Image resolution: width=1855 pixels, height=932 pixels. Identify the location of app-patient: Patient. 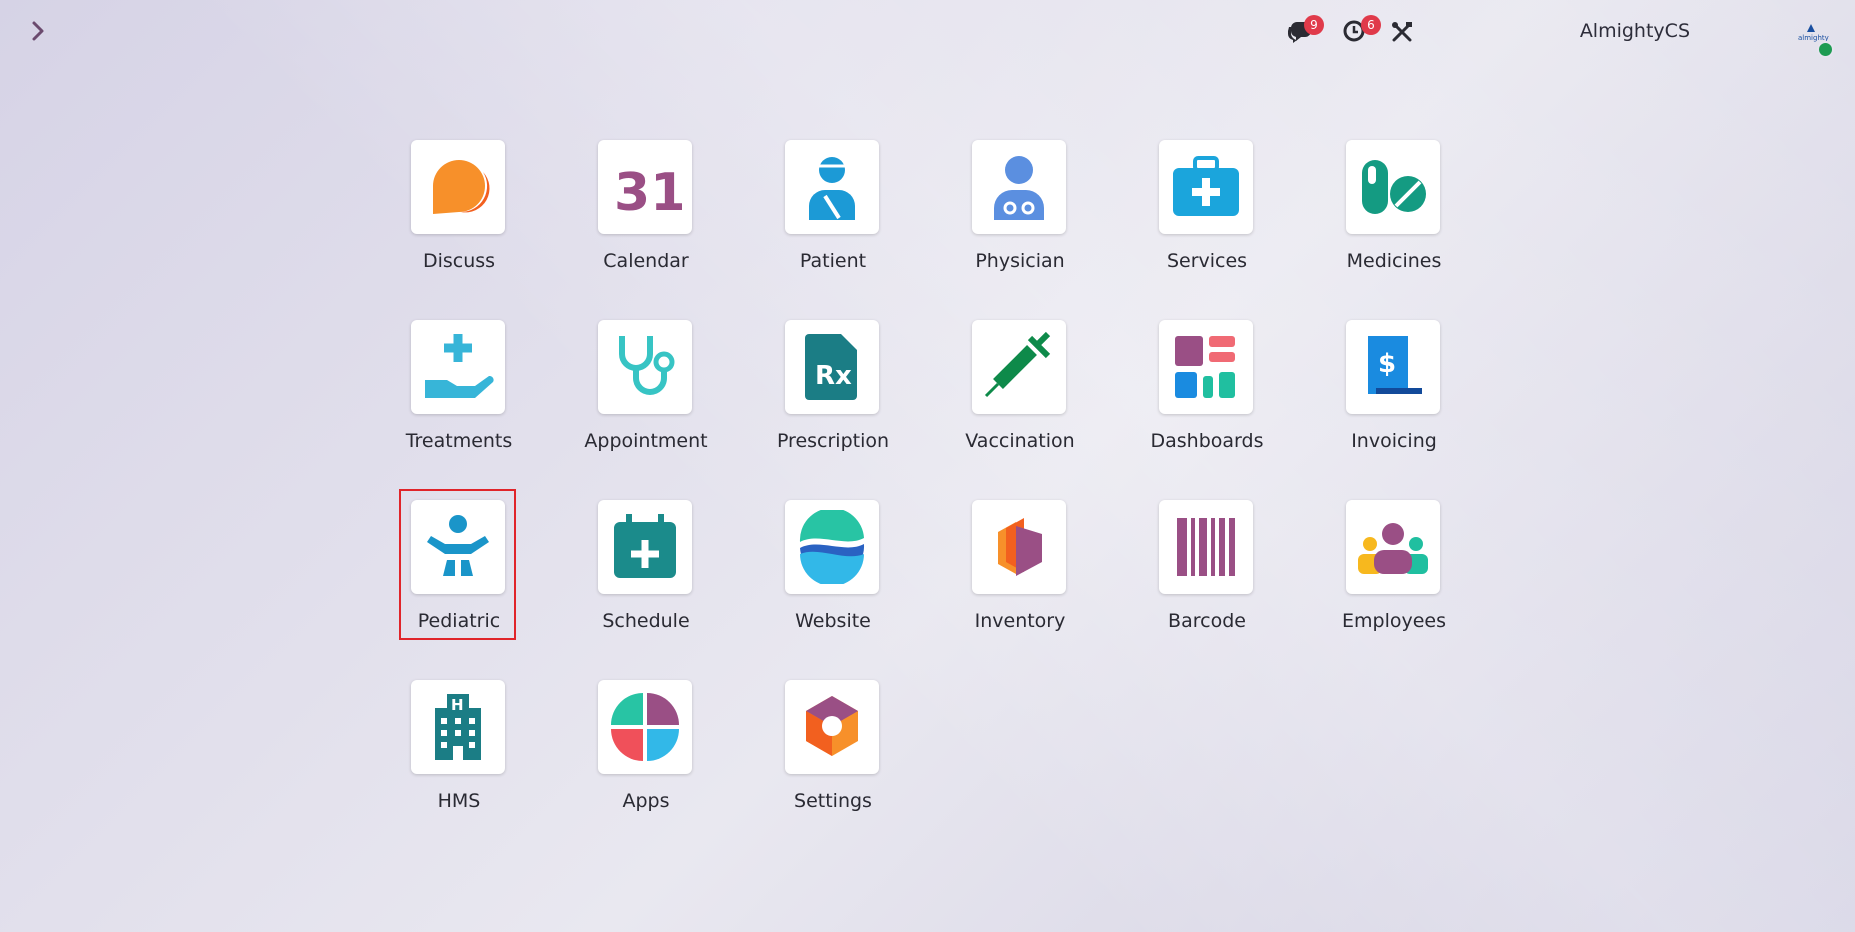
(833, 215).